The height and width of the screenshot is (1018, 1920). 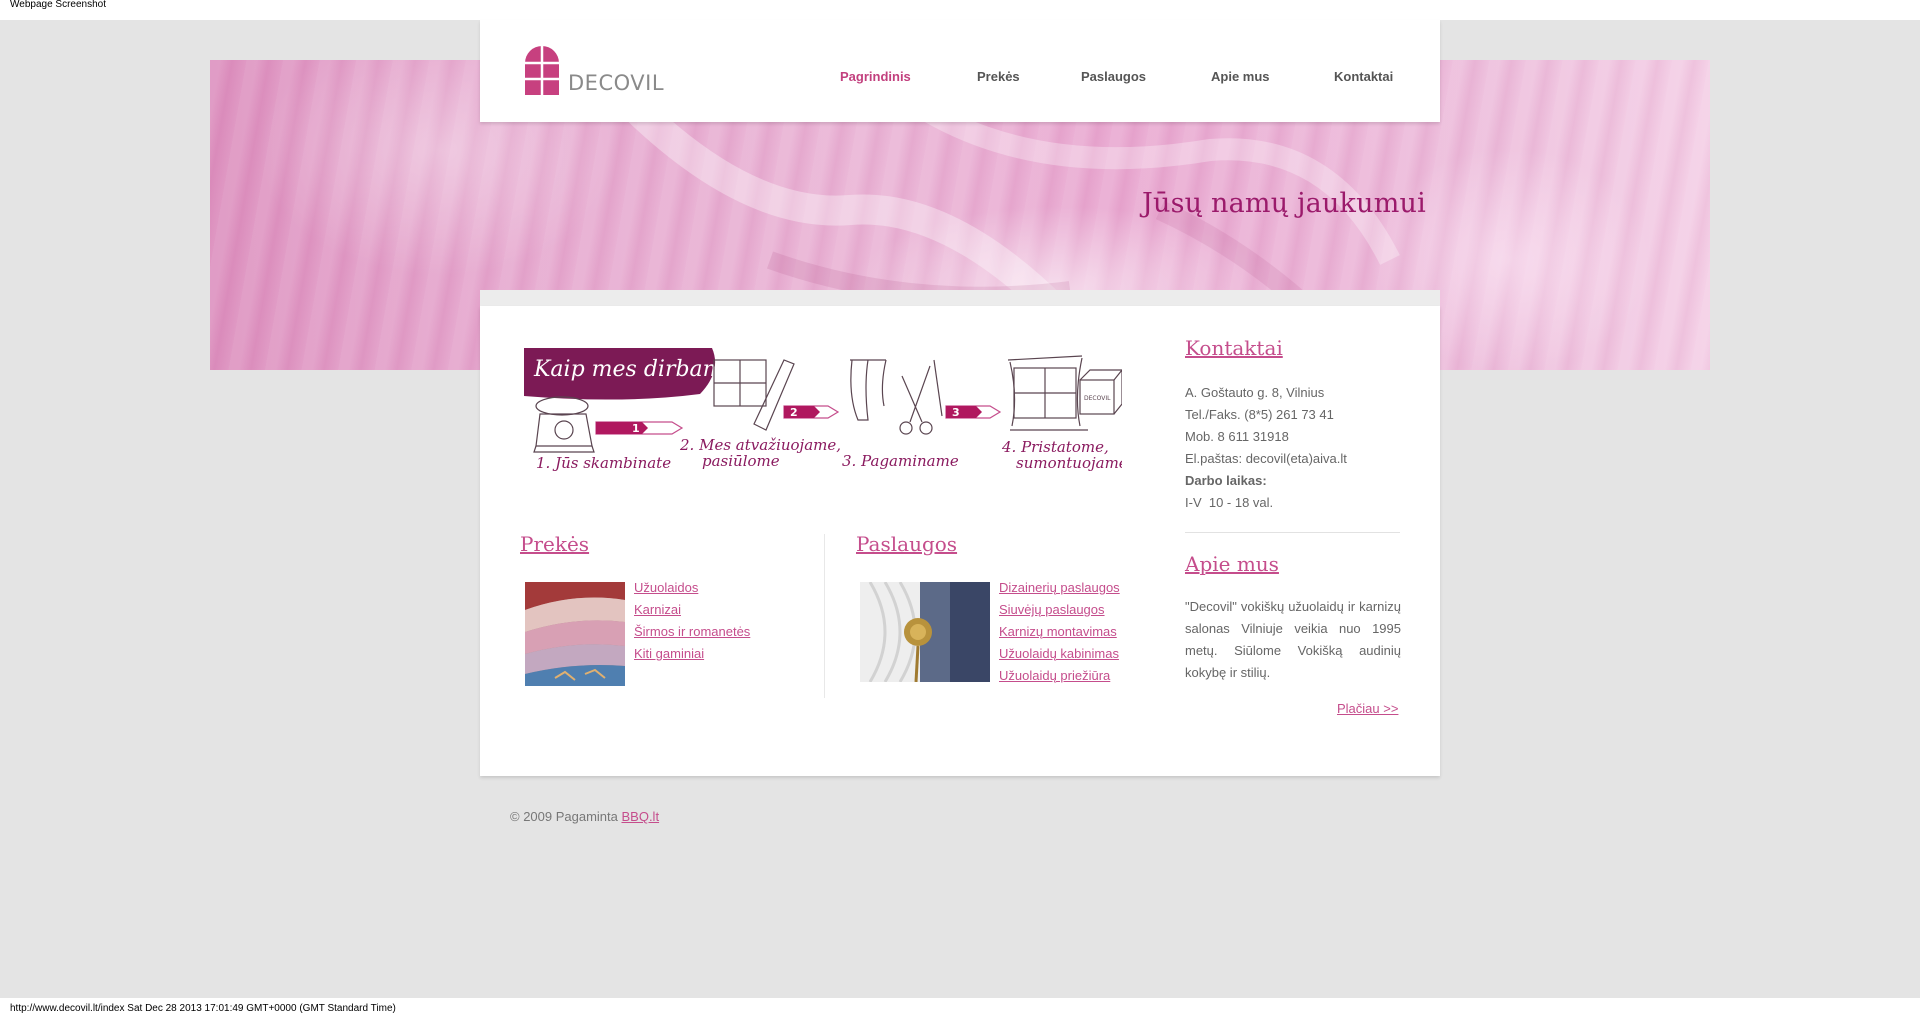 I want to click on service-link-tailoring: Siuvėjų paslaugos, so click(x=1052, y=609).